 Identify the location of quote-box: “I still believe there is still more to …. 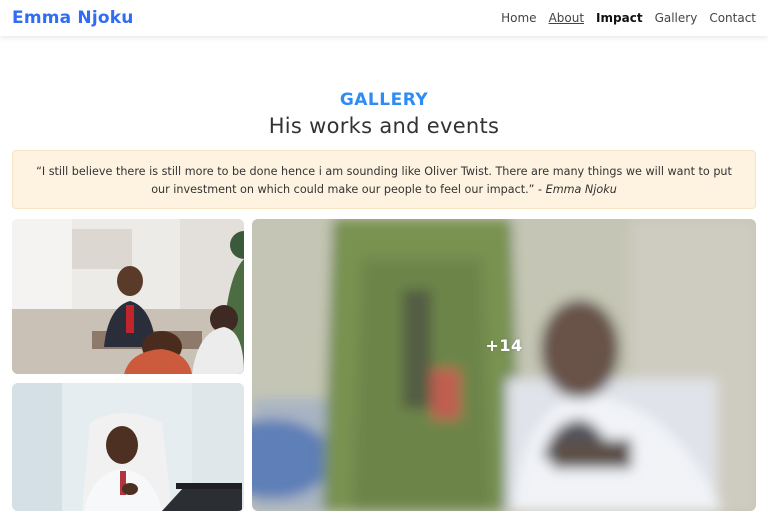
(384, 179).